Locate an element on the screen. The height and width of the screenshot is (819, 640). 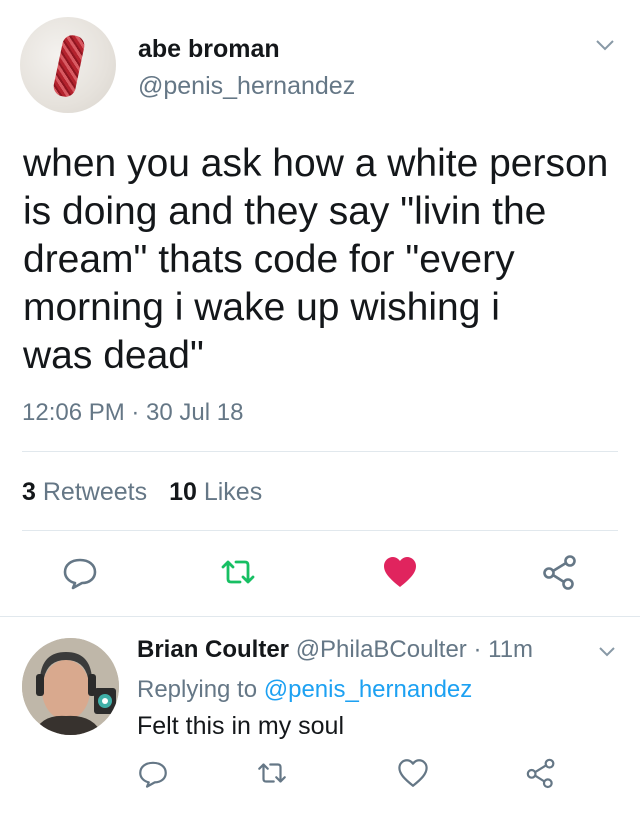
reply-time: · 11m is located at coordinates (503, 649).